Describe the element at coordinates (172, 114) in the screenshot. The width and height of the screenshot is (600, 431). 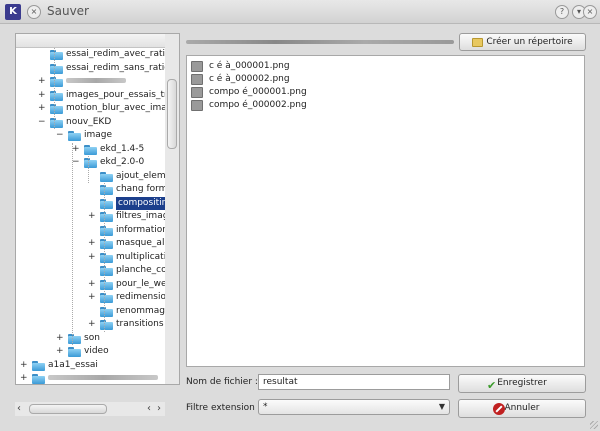
I see `tree-vertical-scroll-thumb` at that location.